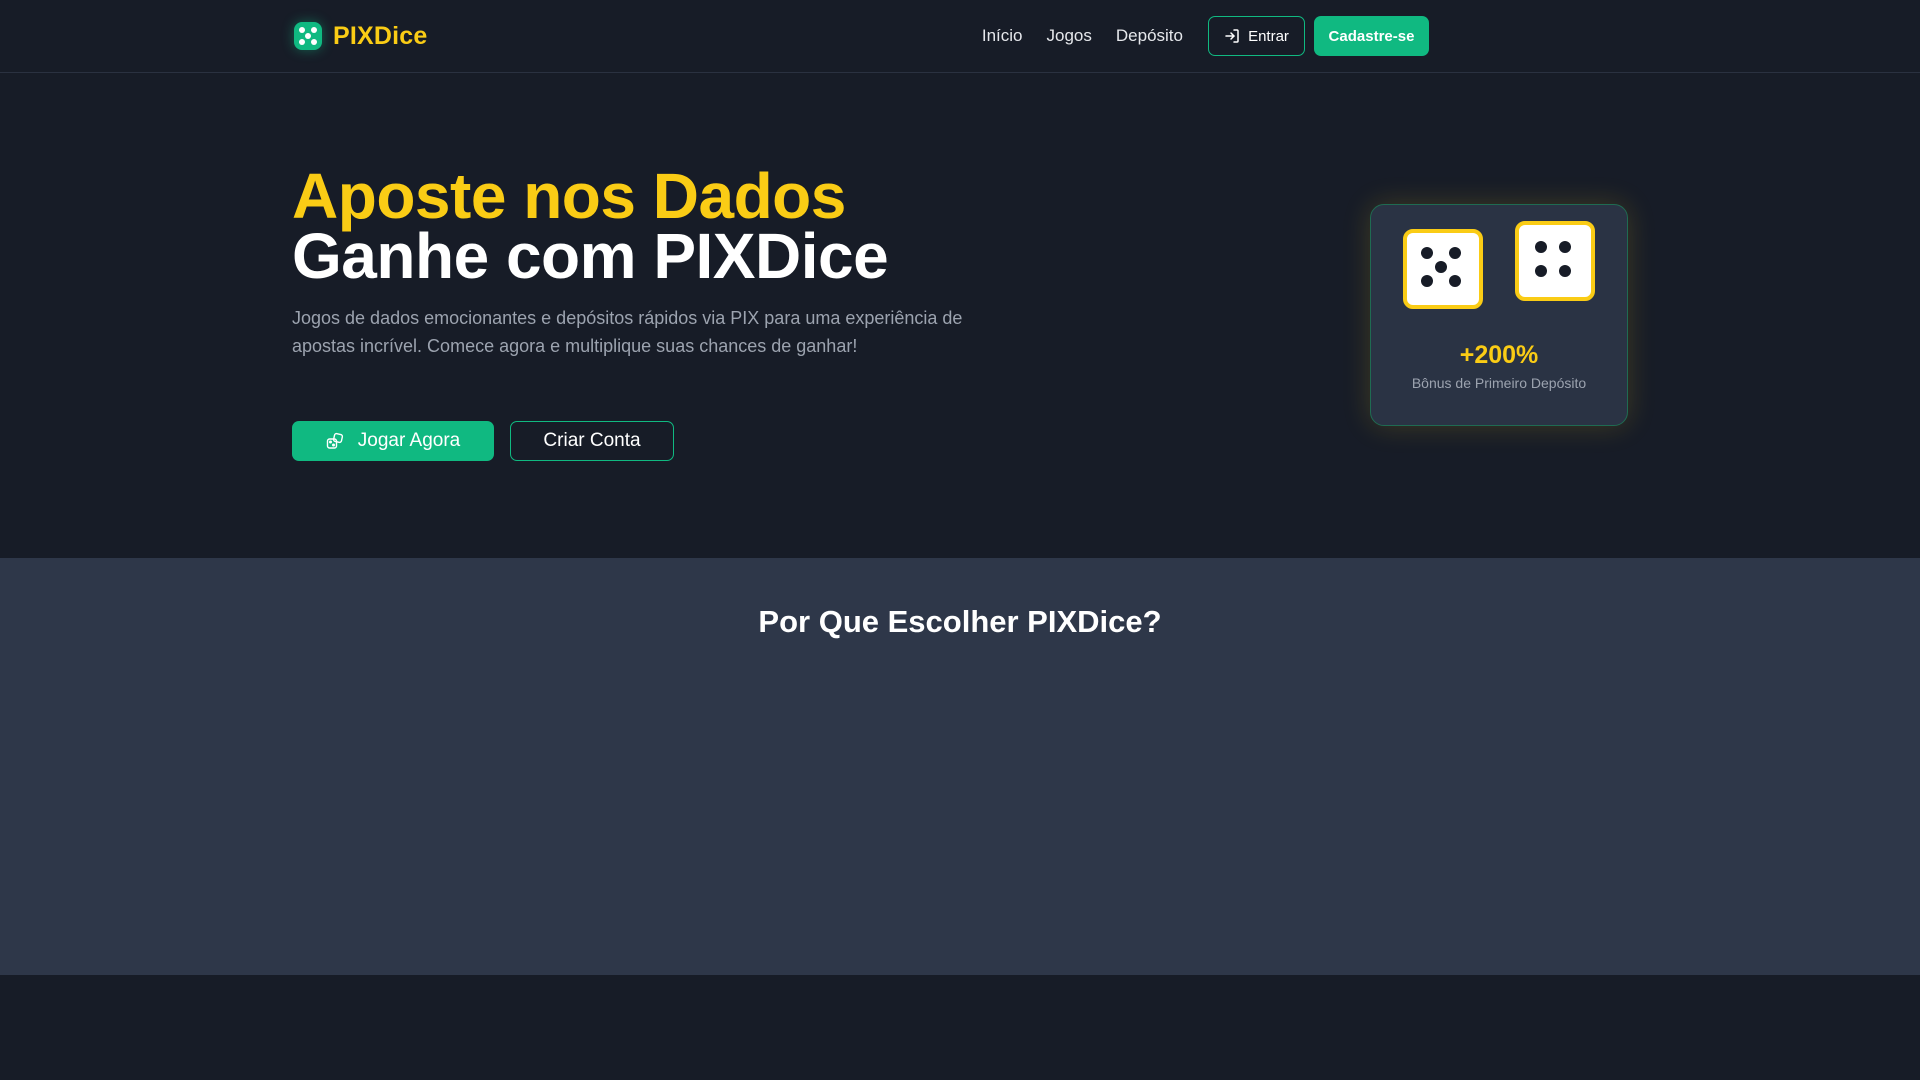 This screenshot has width=1920, height=1080. What do you see at coordinates (1205, 36) in the screenshot?
I see `main-nav: Início Jogos Depósito Entrar Cadastre-se` at bounding box center [1205, 36].